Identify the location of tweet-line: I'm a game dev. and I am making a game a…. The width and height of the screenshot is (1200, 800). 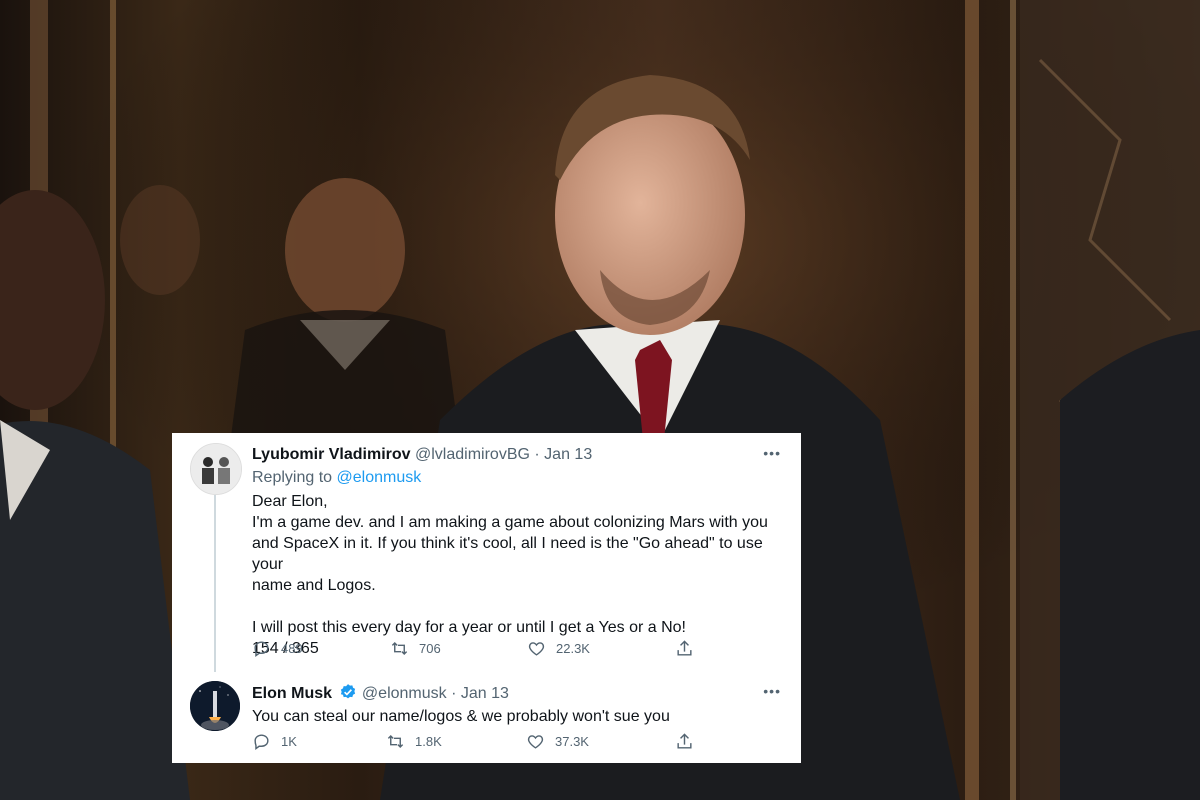
(510, 522).